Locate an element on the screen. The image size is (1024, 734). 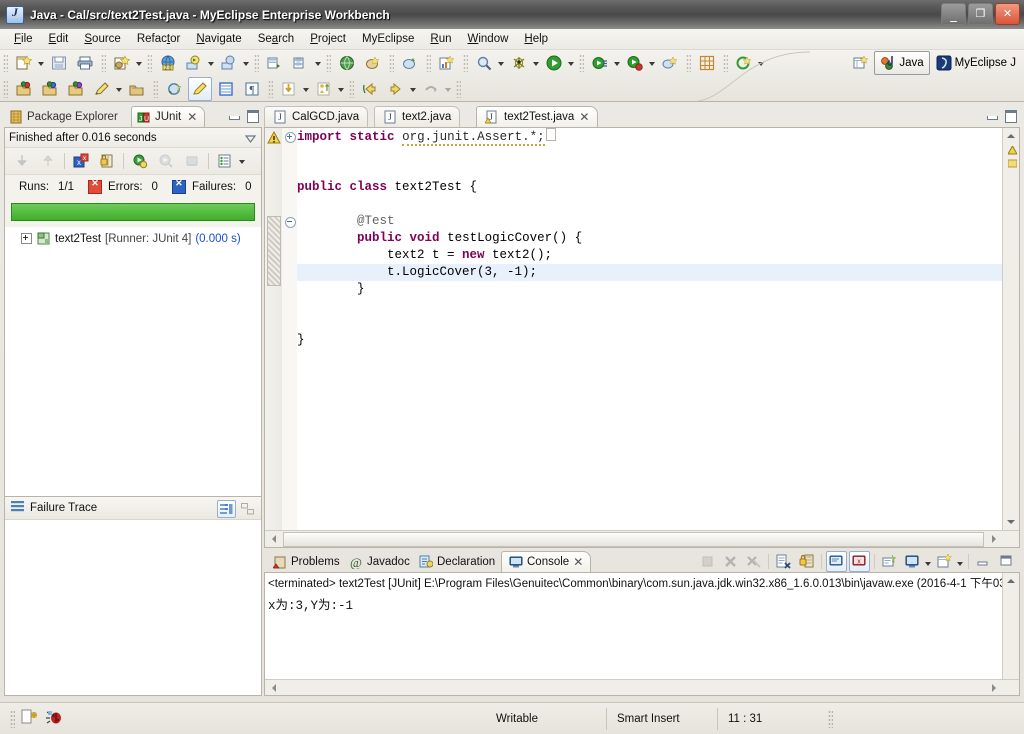
menu-item-help: Help is located at coordinates (536, 39).